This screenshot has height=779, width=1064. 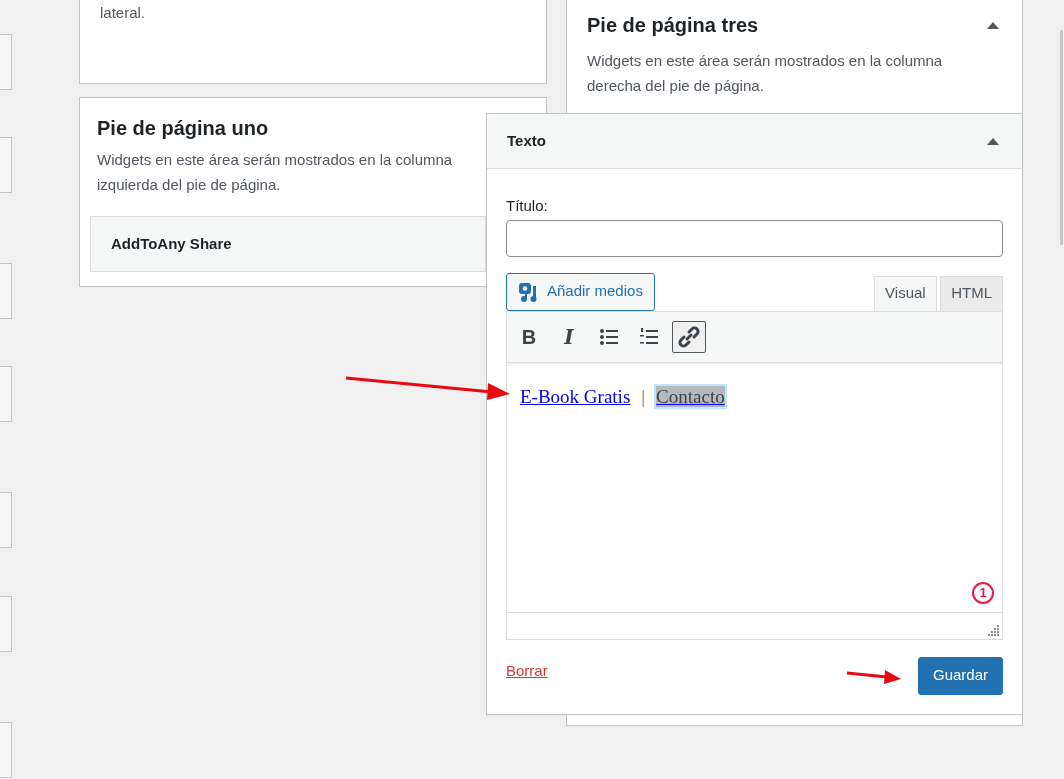 I want to click on editor-link: E-Book Gratis, so click(x=575, y=396).